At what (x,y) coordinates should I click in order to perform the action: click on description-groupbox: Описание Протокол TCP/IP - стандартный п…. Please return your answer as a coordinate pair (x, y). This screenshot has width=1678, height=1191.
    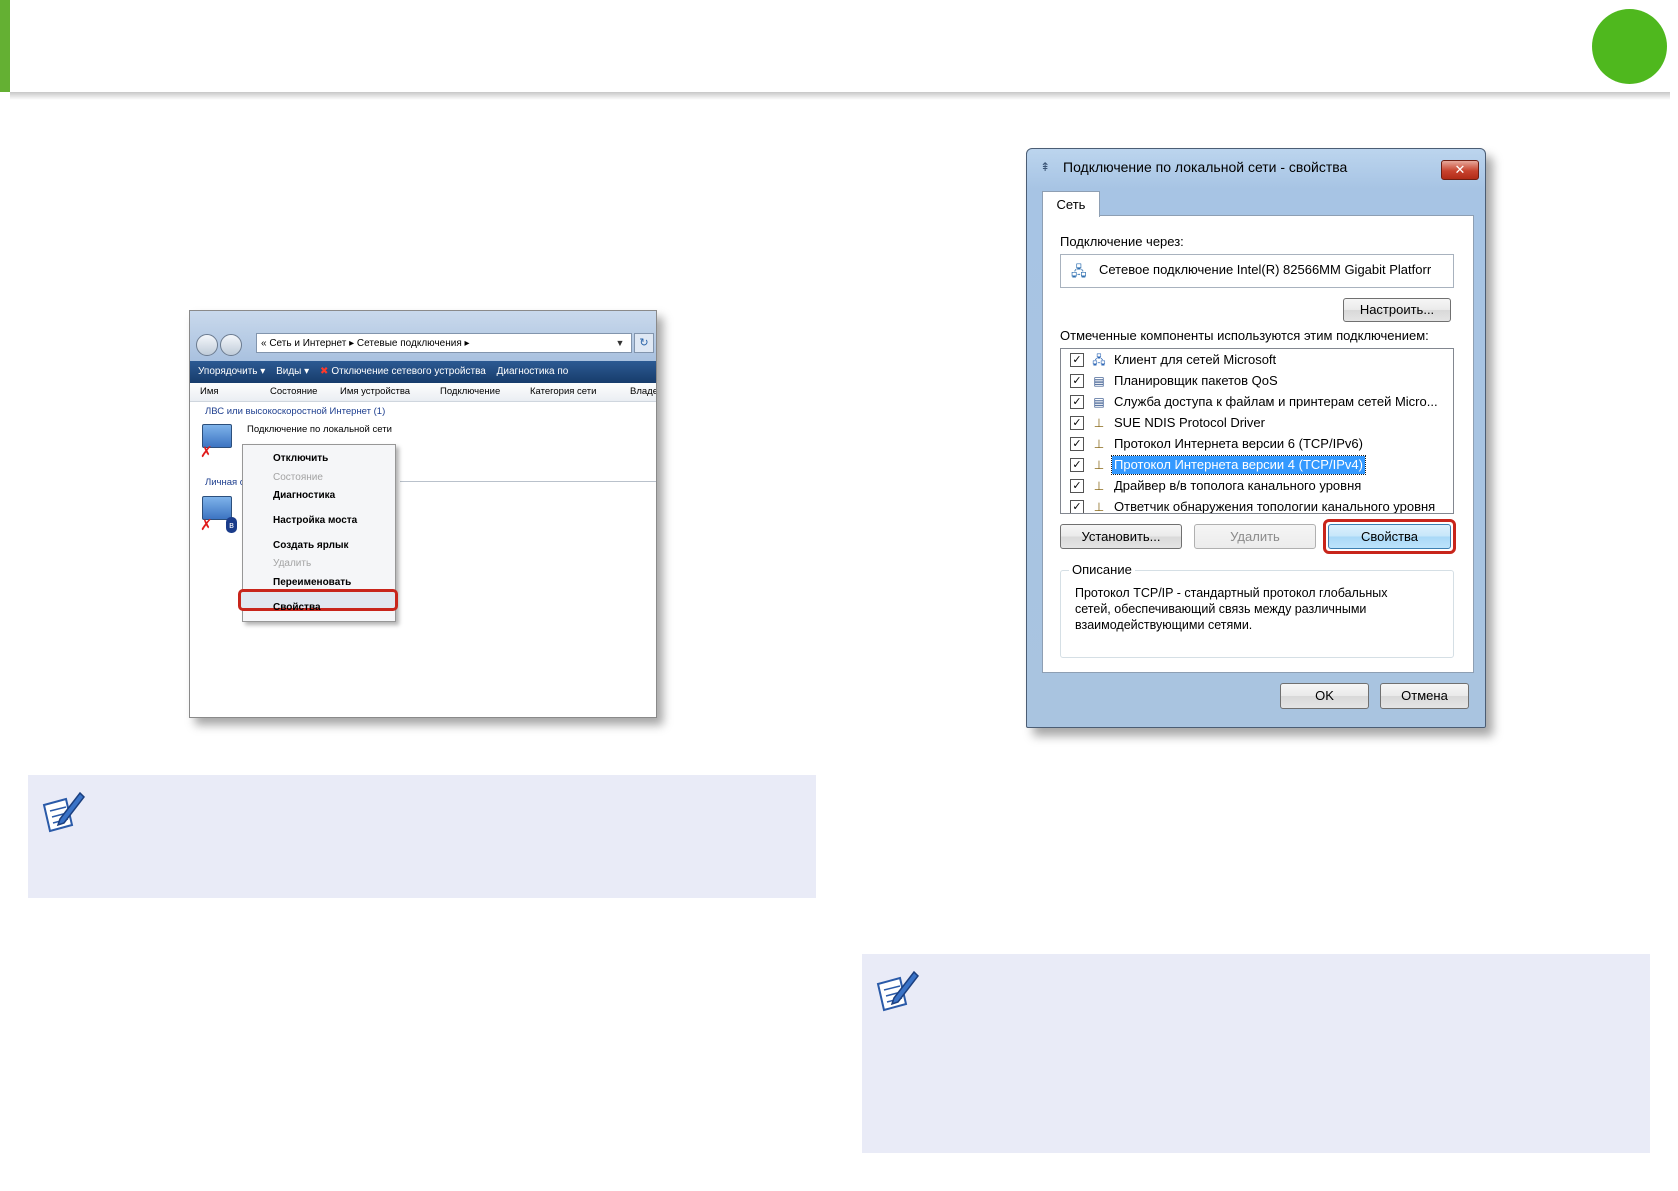
    Looking at the image, I should click on (1257, 610).